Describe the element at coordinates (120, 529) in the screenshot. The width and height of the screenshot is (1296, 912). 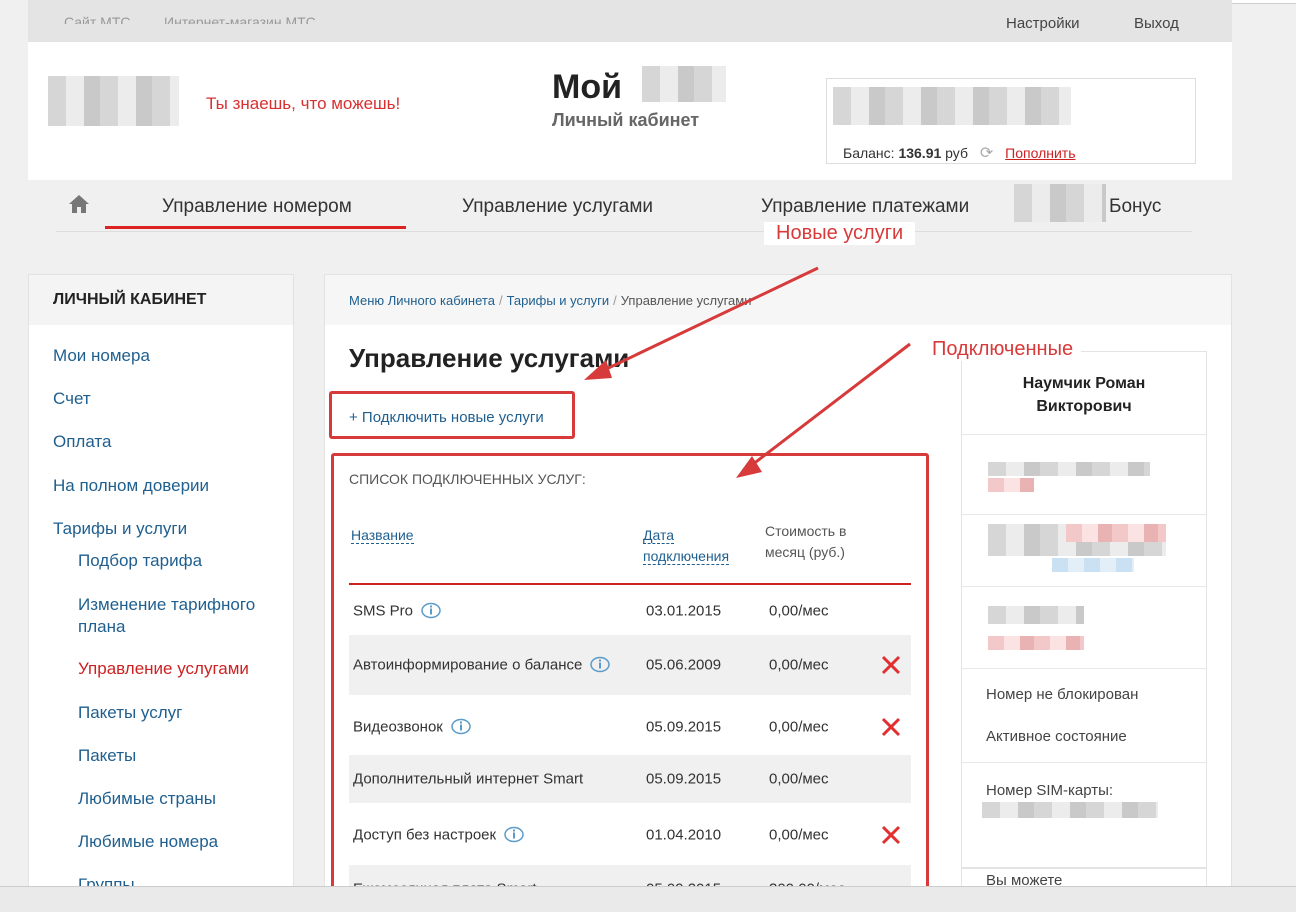
I see `sidebar-item-tariffs: Тарифы и услуги` at that location.